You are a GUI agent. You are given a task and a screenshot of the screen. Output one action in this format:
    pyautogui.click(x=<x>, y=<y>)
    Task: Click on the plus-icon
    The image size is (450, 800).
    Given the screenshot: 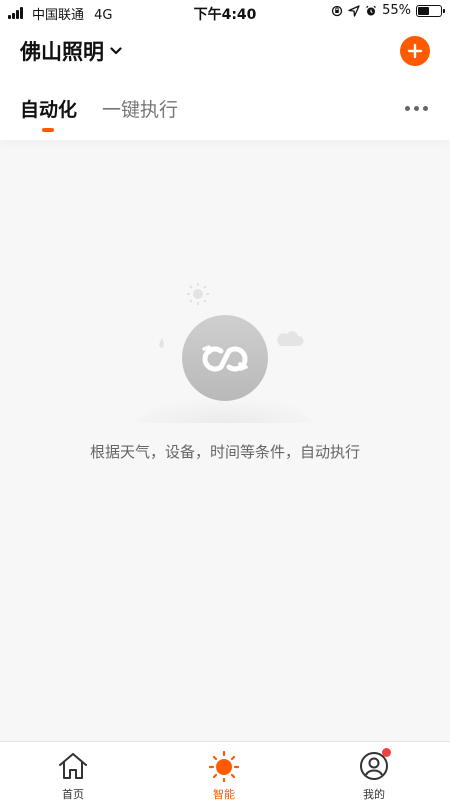 What is the action you would take?
    pyautogui.click(x=415, y=51)
    